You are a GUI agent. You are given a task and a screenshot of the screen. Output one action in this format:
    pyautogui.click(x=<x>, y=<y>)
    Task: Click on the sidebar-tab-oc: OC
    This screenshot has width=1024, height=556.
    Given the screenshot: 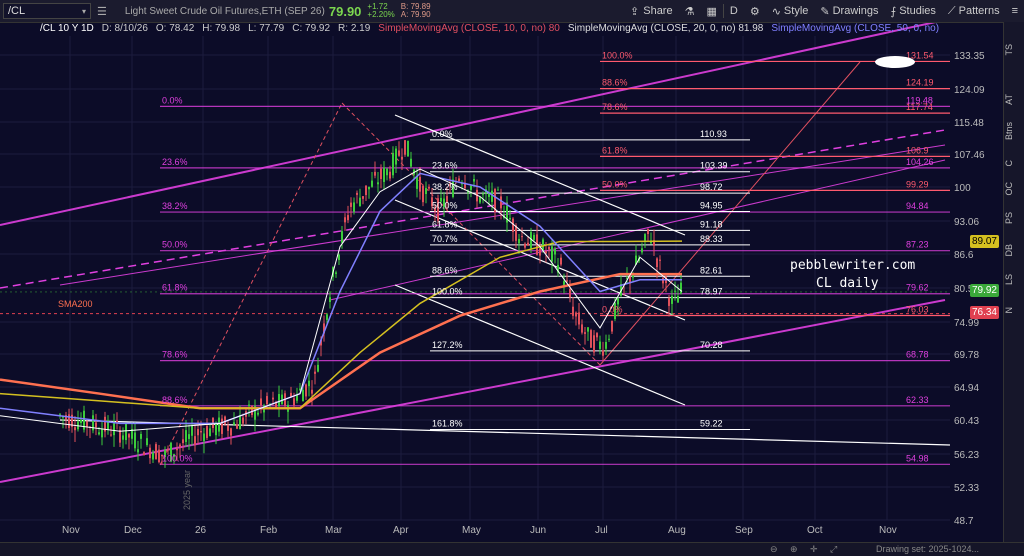 What is the action you would take?
    pyautogui.click(x=1014, y=189)
    